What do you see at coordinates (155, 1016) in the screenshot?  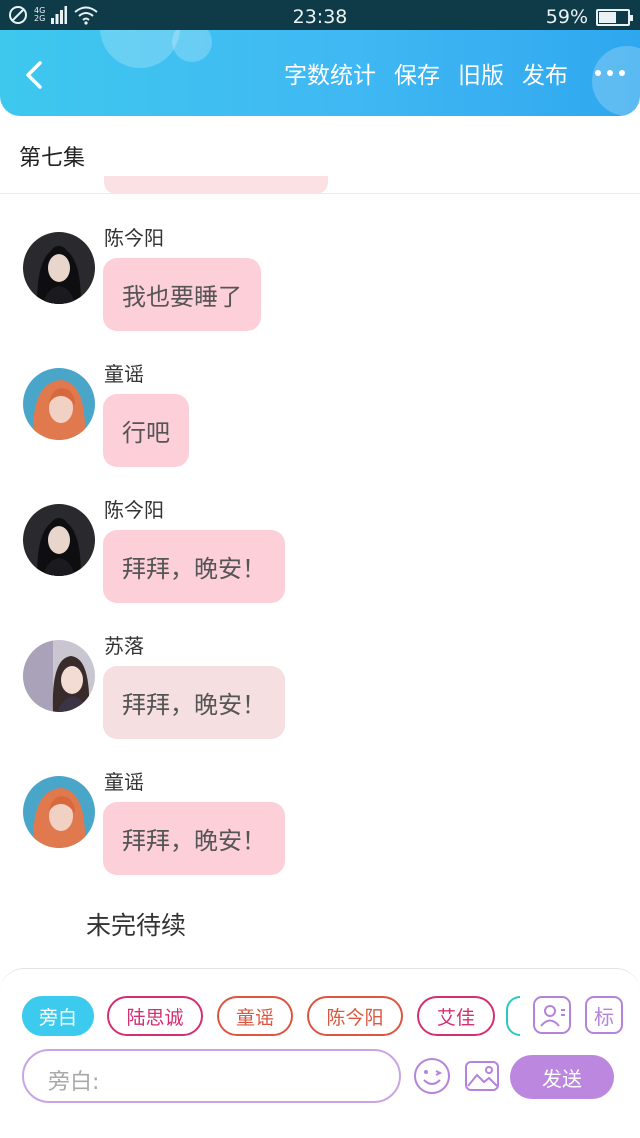 I see `chip-character: 陆思诚` at bounding box center [155, 1016].